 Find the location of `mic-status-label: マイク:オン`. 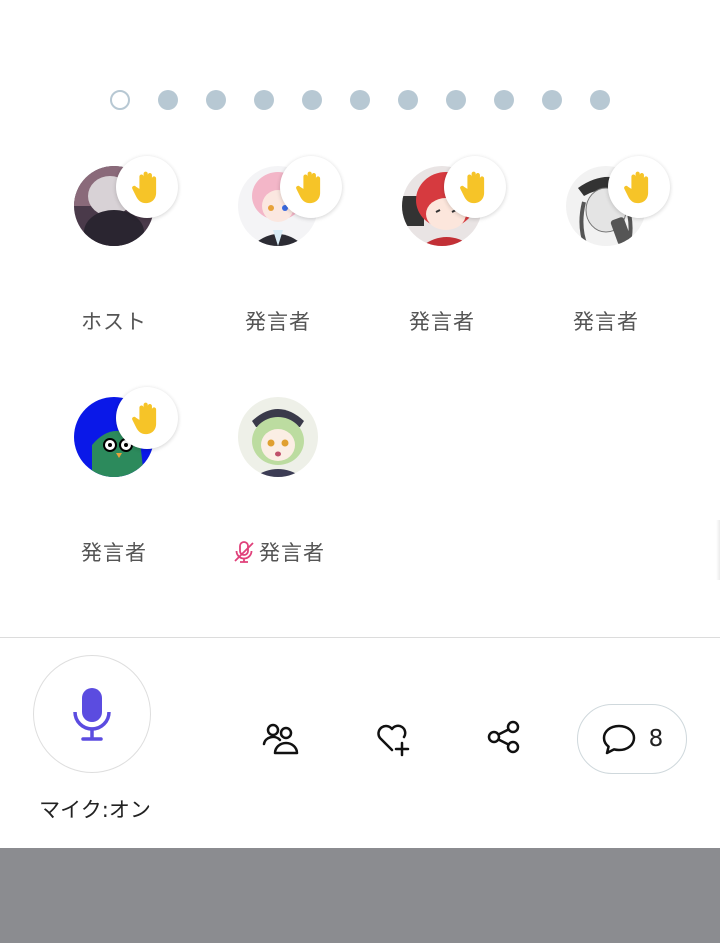

mic-status-label: マイク:オン is located at coordinates (95, 810).